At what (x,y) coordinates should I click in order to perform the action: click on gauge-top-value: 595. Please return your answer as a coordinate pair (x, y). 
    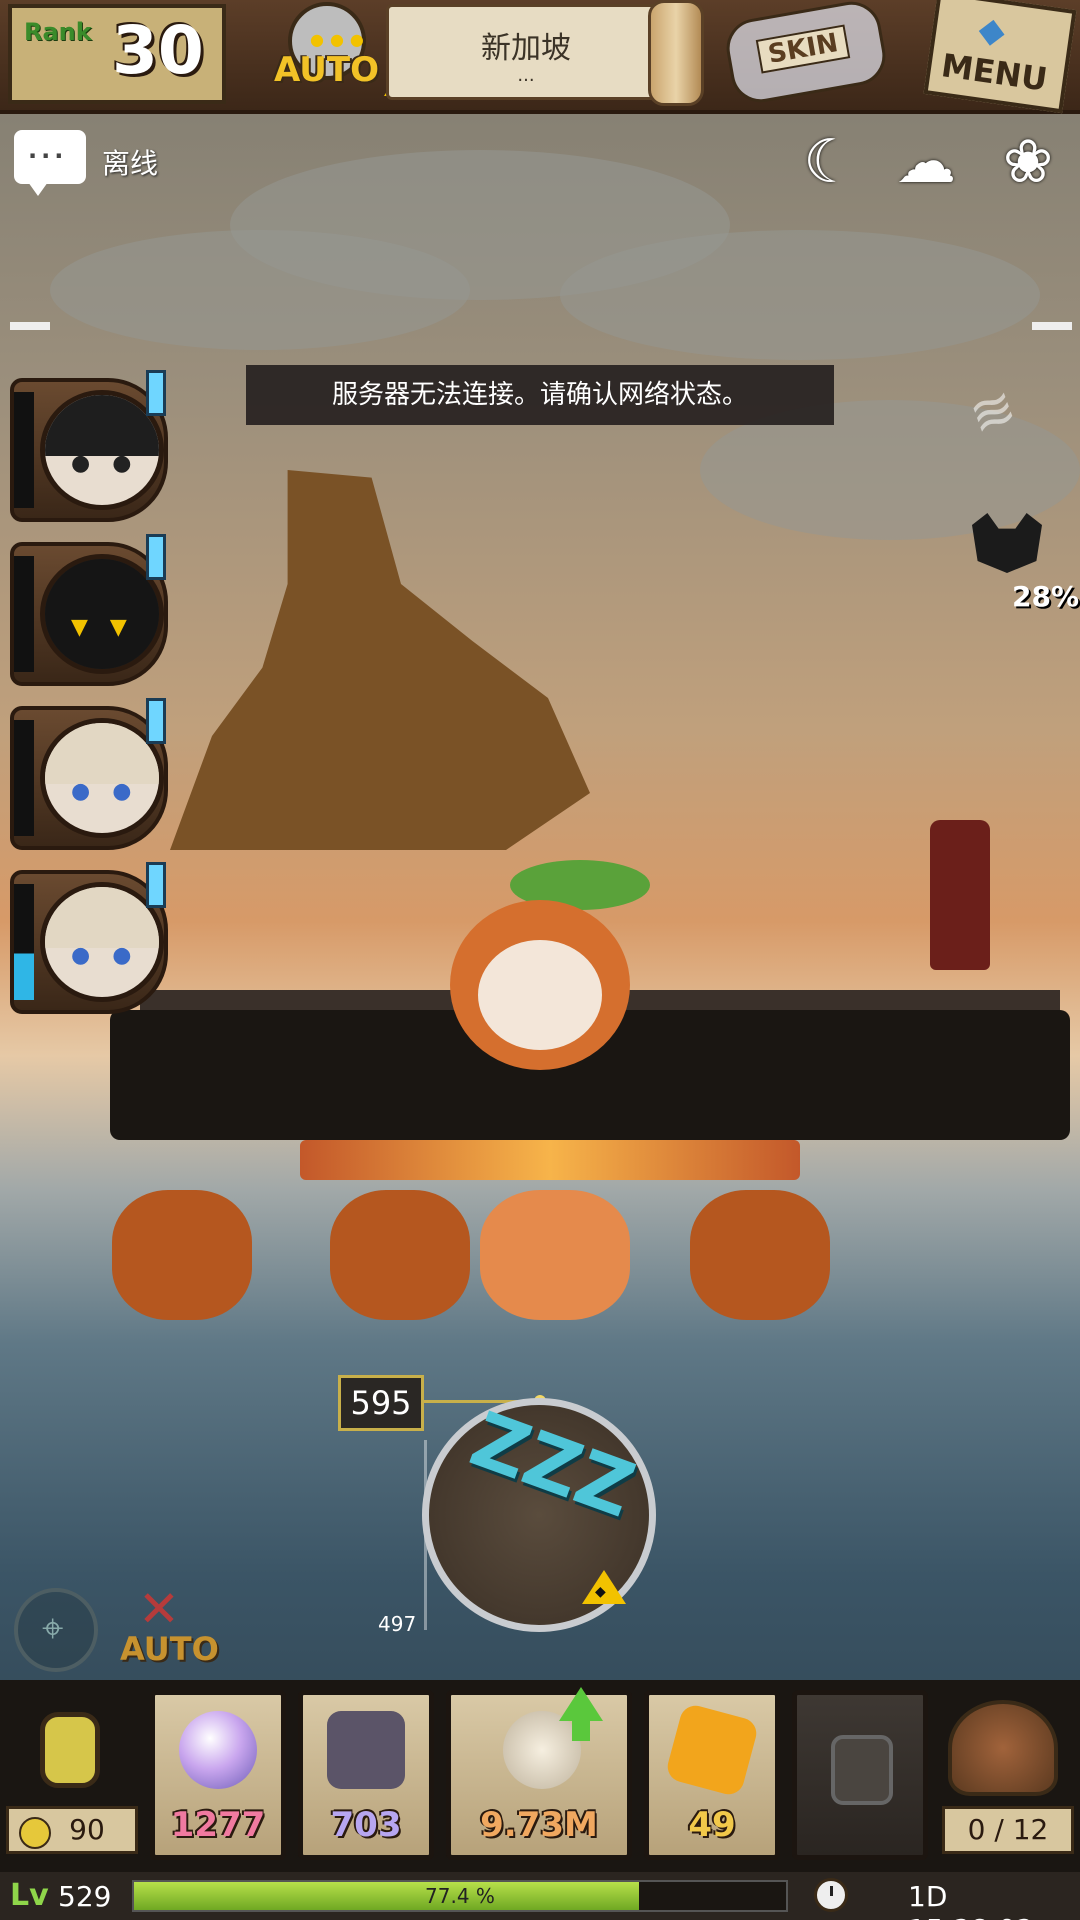
    Looking at the image, I should click on (381, 1403).